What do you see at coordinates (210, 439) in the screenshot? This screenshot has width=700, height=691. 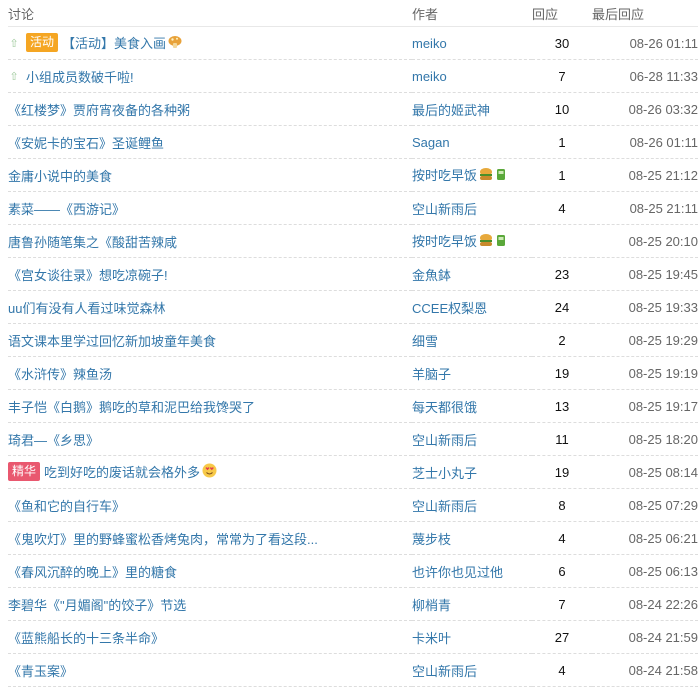 I see `topic-cell: 琦君—《乡思》` at bounding box center [210, 439].